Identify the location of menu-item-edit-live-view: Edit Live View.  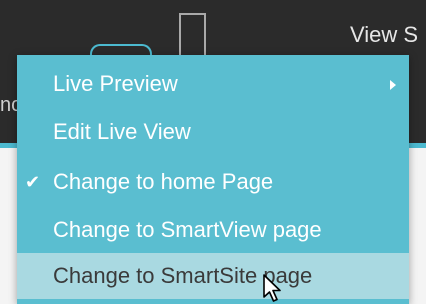
(213, 132).